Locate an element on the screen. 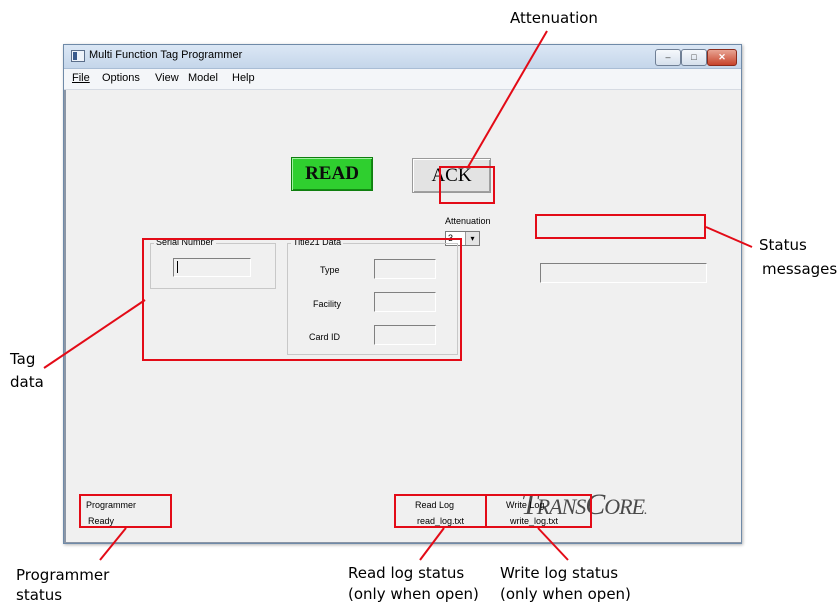  write-log-leader-line is located at coordinates (553, 544).